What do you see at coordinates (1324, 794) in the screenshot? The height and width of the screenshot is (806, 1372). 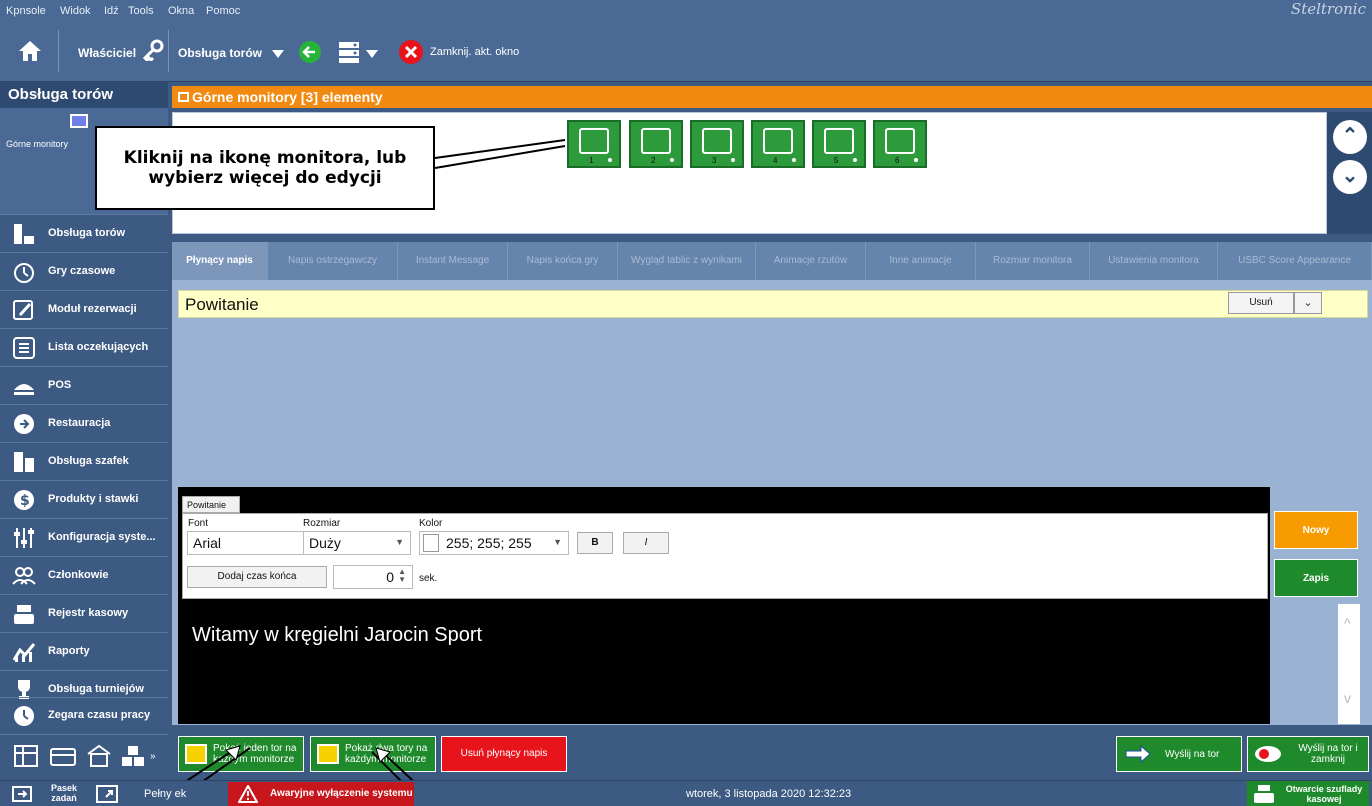 I see `drawer-label: Otwarcie szuflady kasowej` at bounding box center [1324, 794].